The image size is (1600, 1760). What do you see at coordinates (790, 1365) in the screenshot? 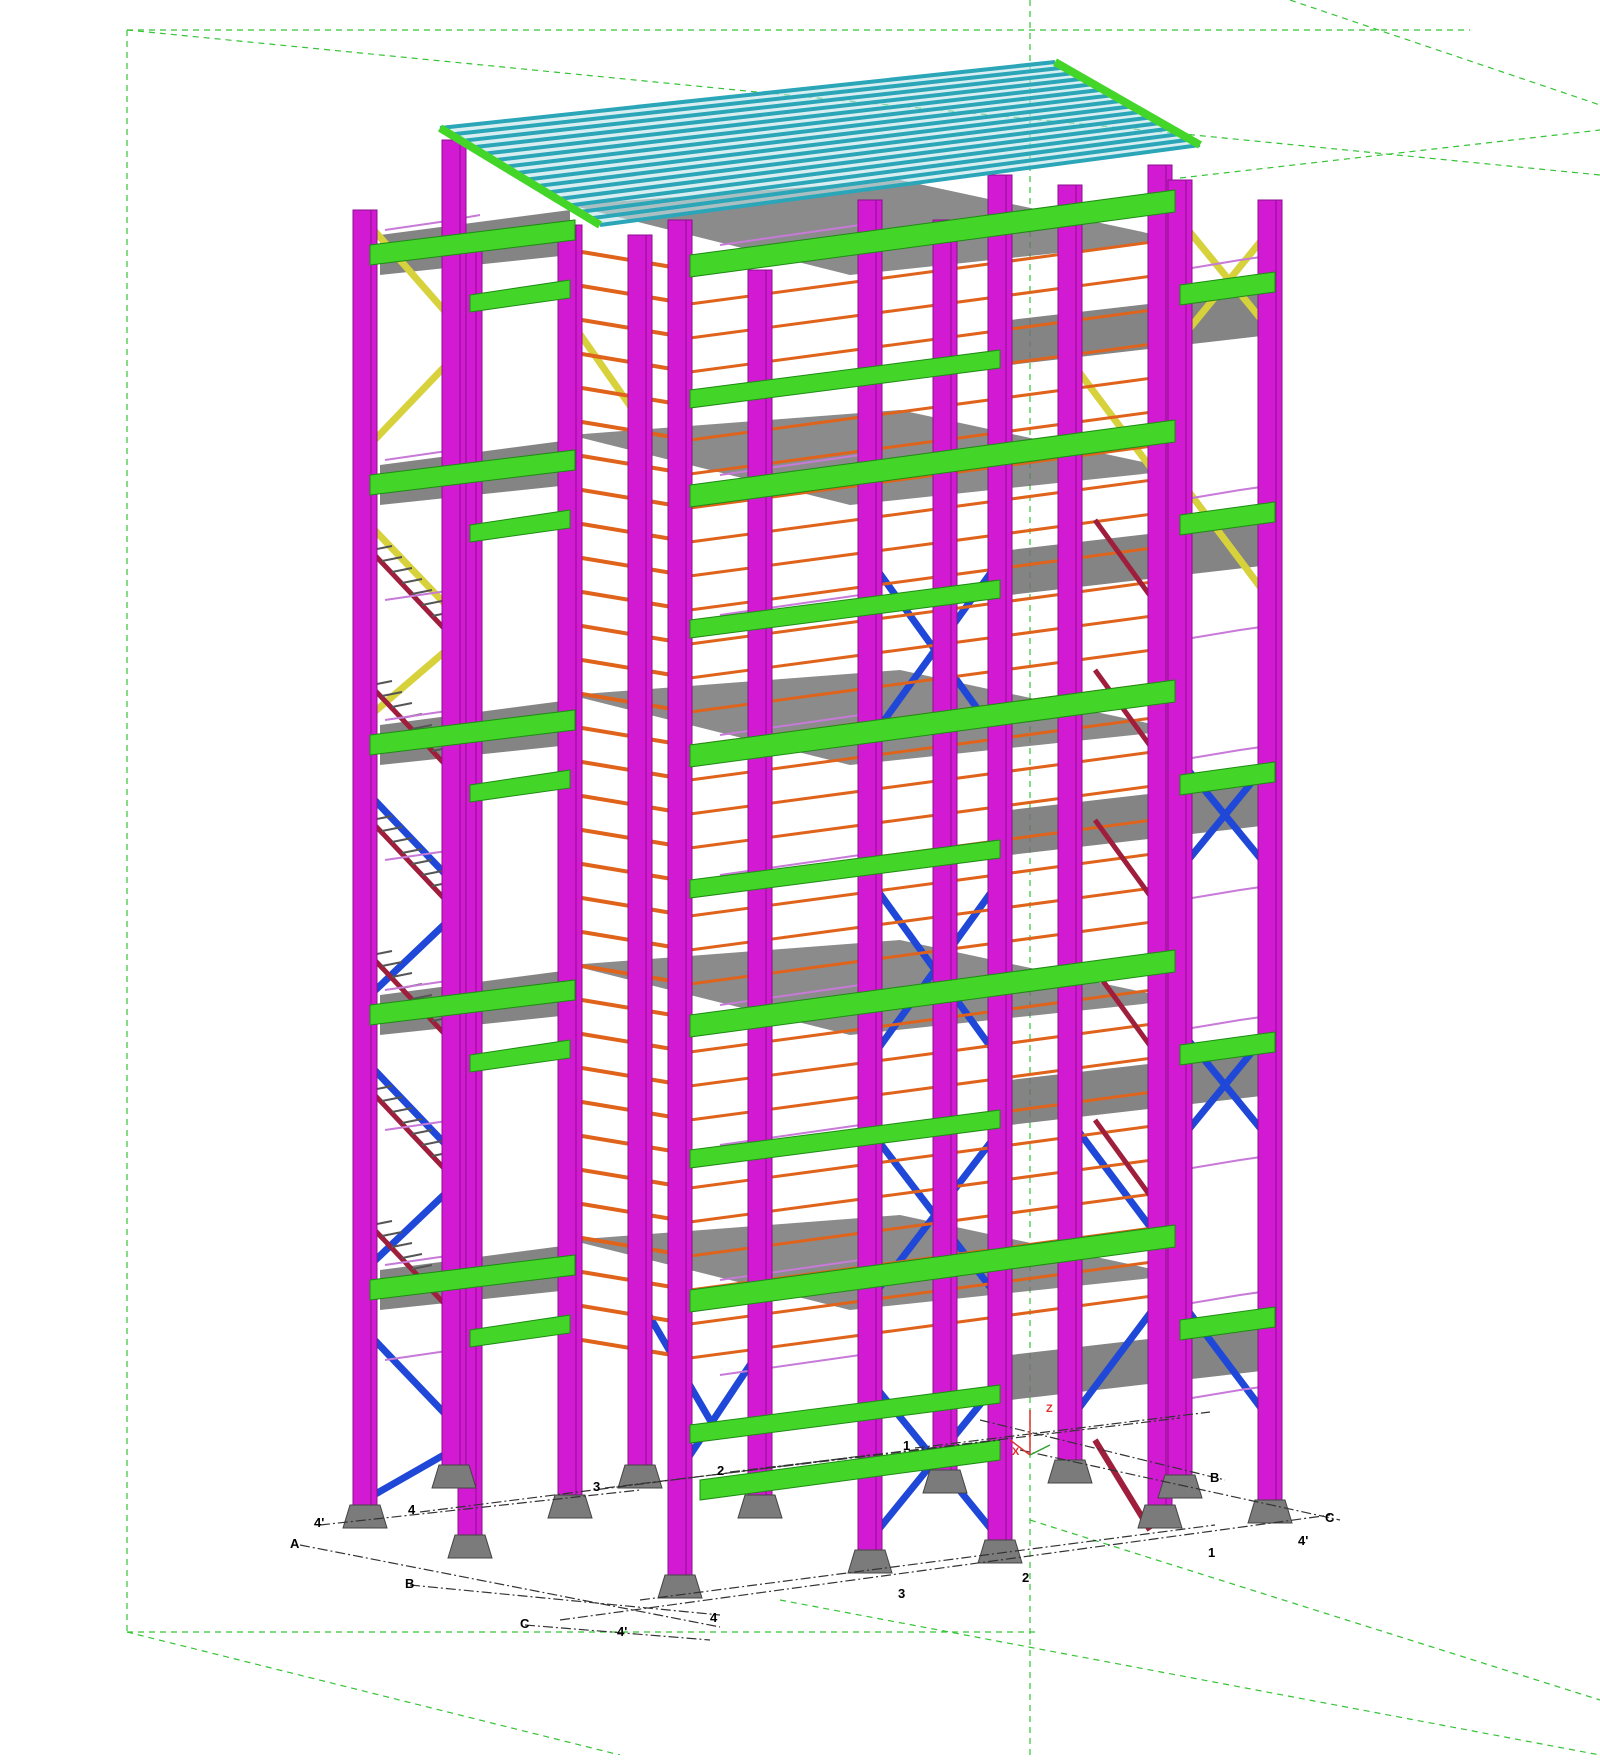
I see `handrail` at bounding box center [790, 1365].